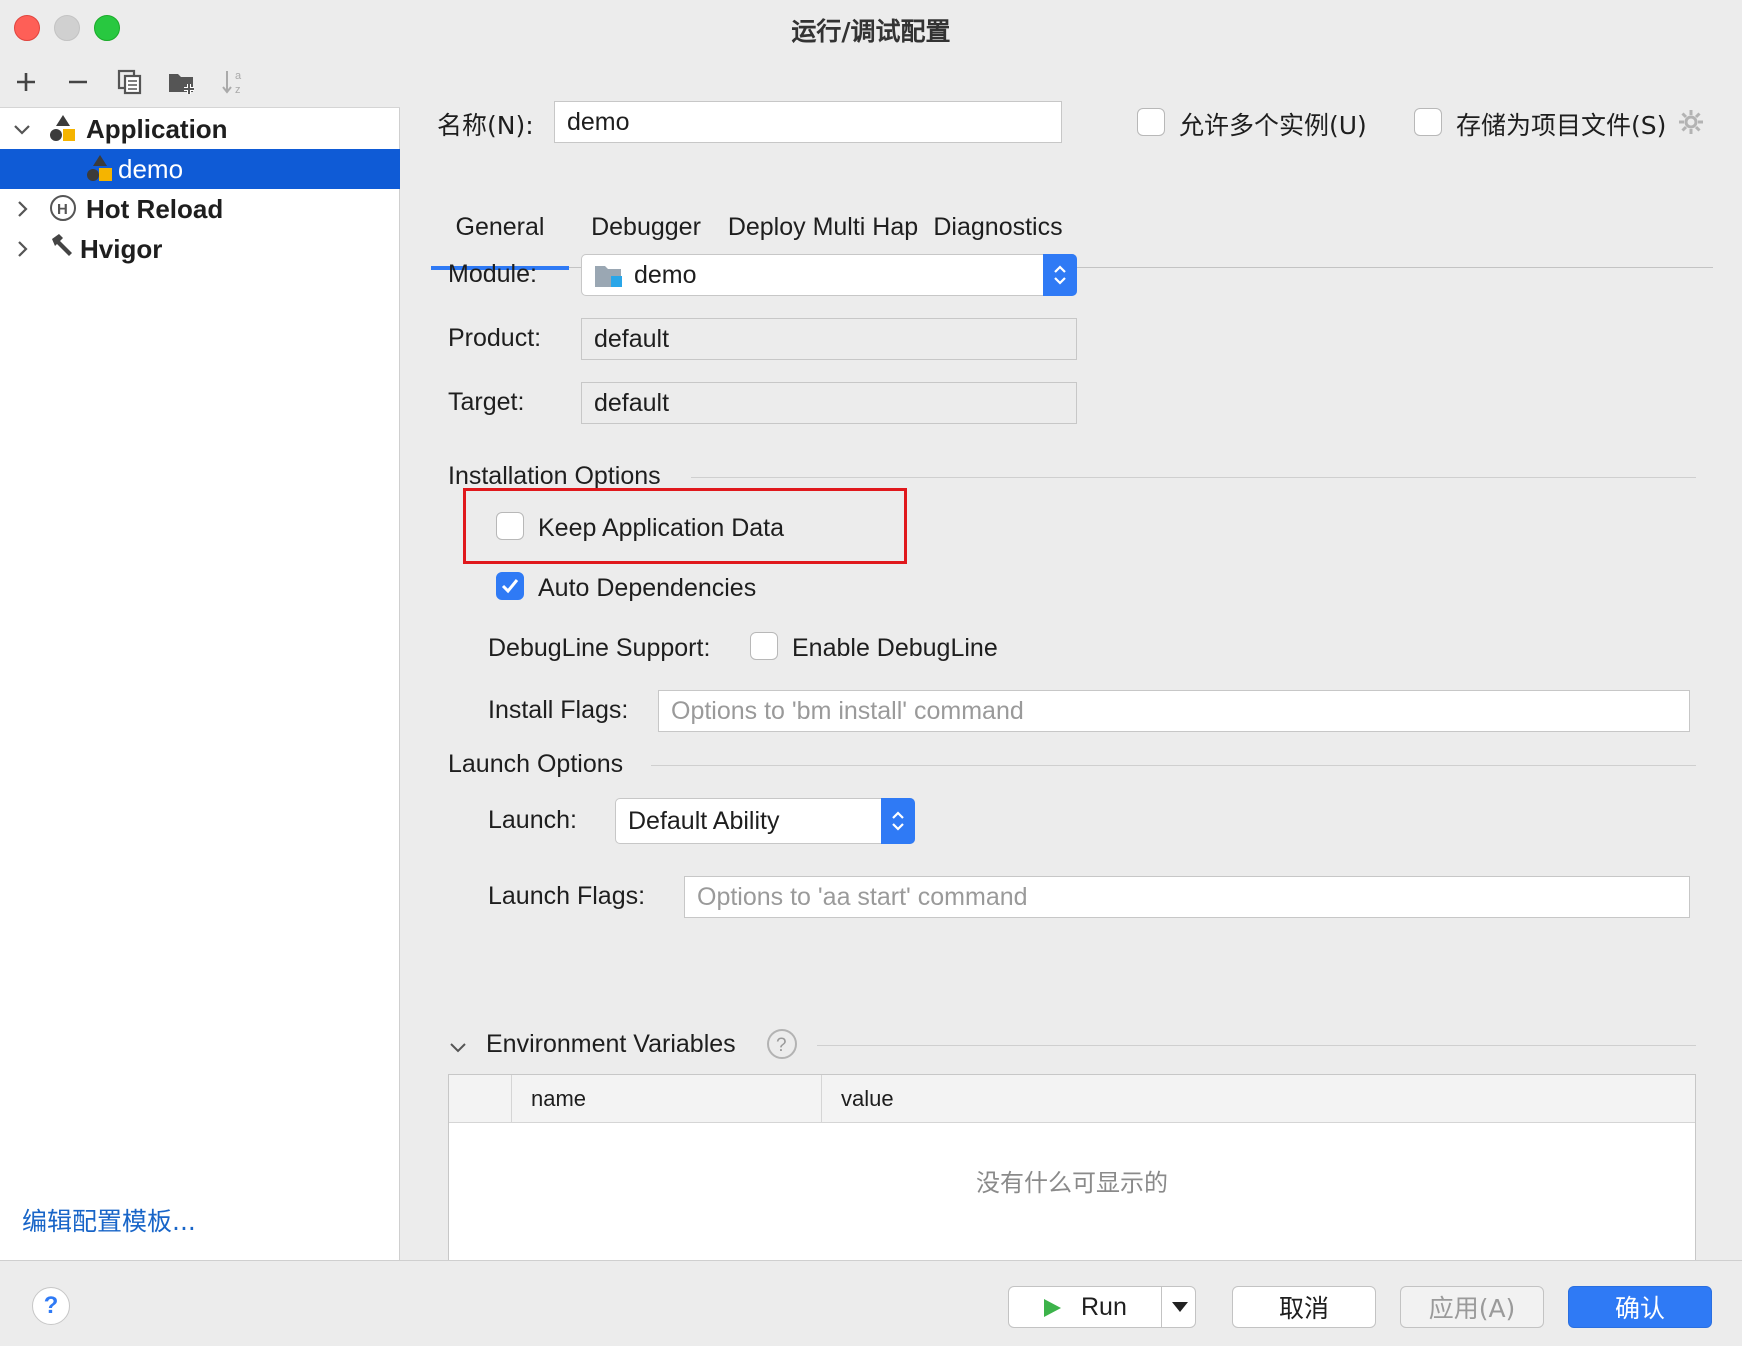  I want to click on auto-dependencies-checkbox, so click(510, 586).